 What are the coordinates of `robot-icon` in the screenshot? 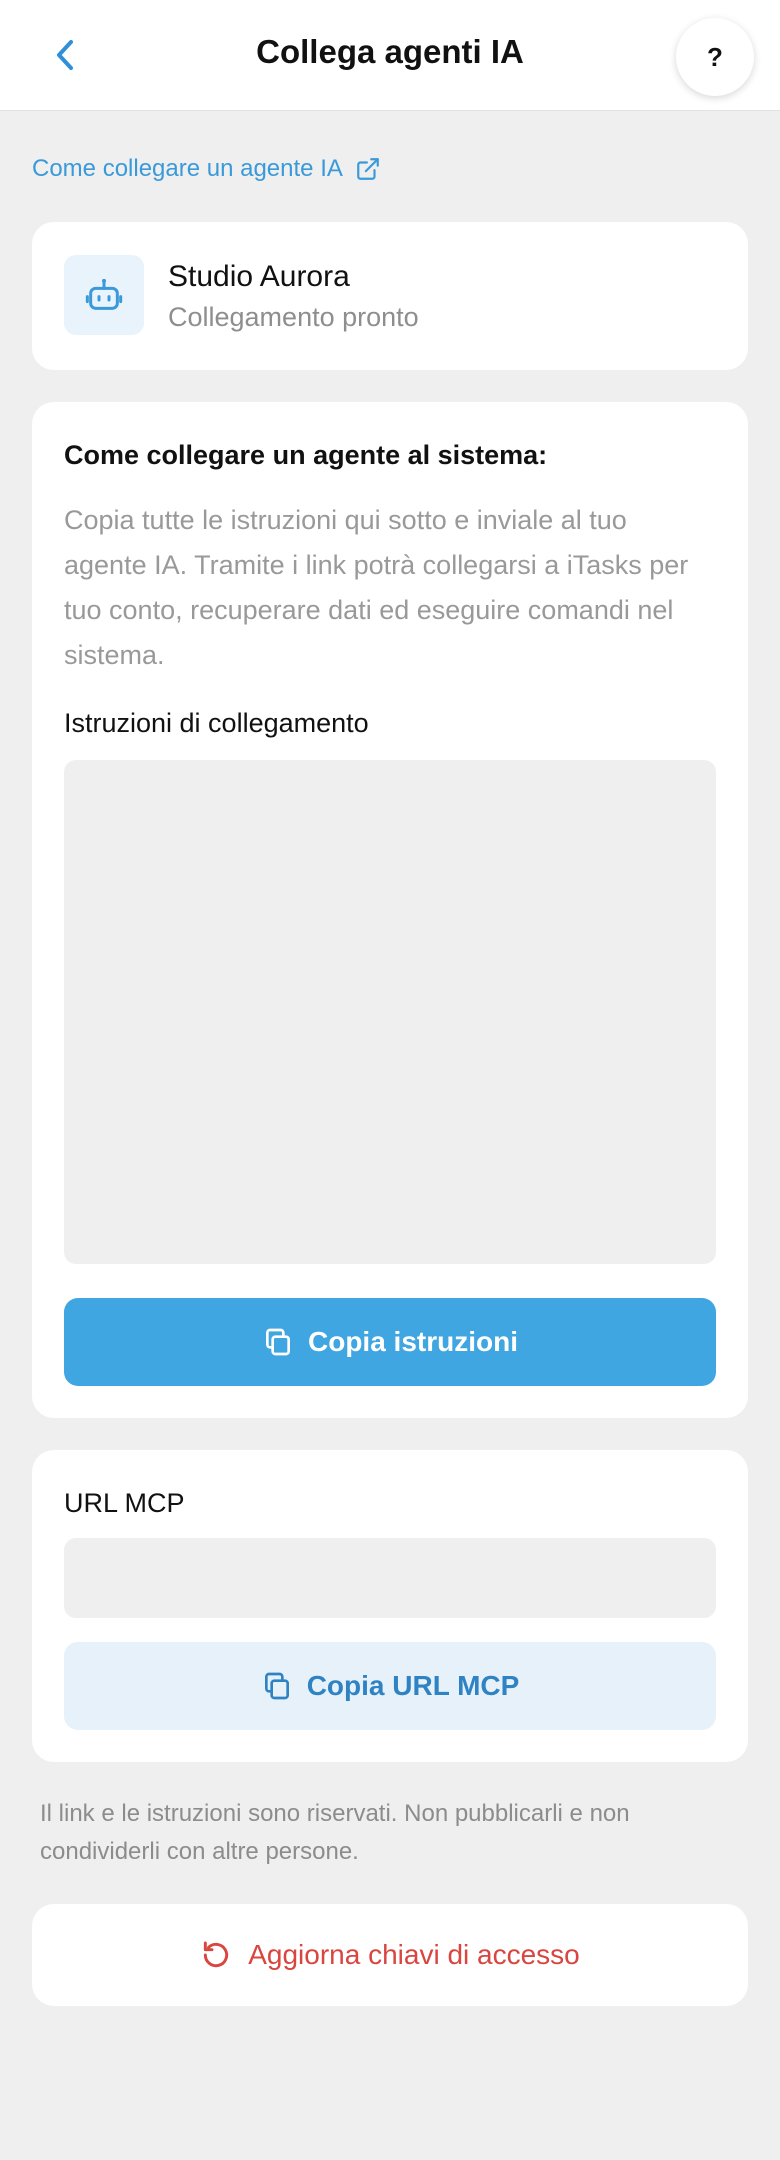 It's located at (104, 294).